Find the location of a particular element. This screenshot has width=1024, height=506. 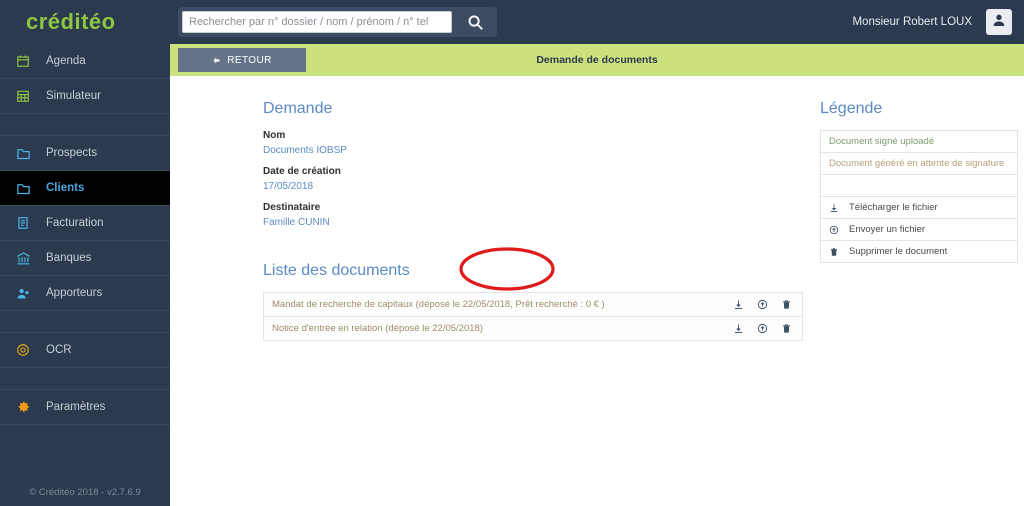

legend-label: Envoyer un fichier is located at coordinates (887, 229).